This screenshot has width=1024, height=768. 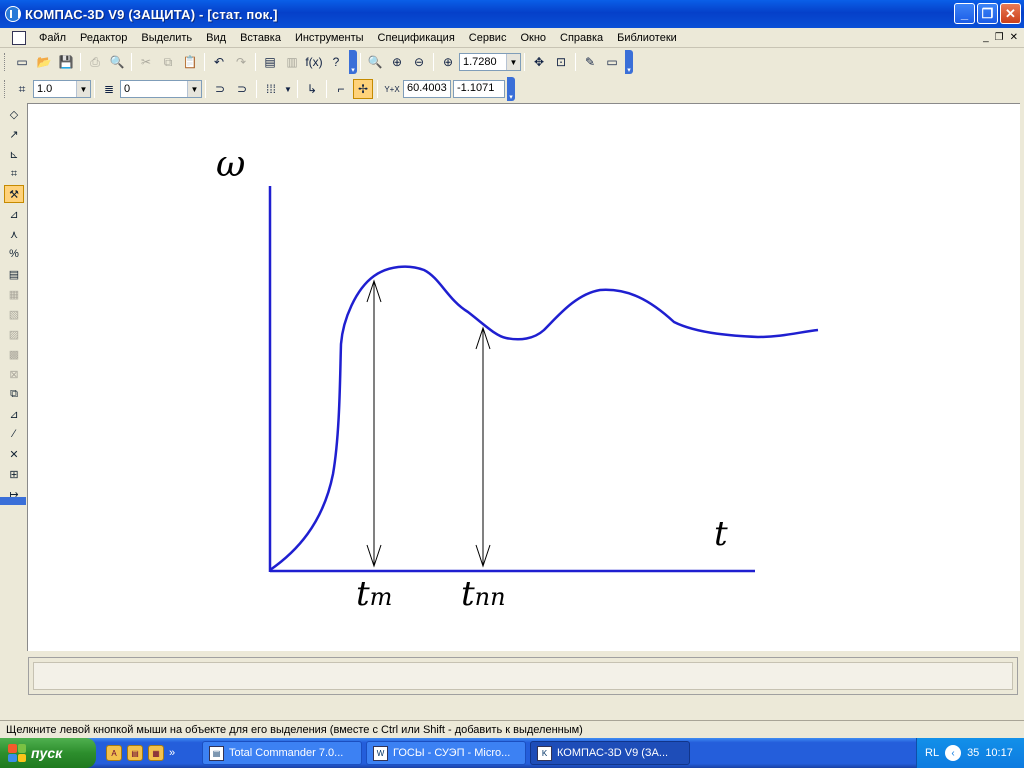 I want to click on save-icon: 💾, so click(x=66, y=62).